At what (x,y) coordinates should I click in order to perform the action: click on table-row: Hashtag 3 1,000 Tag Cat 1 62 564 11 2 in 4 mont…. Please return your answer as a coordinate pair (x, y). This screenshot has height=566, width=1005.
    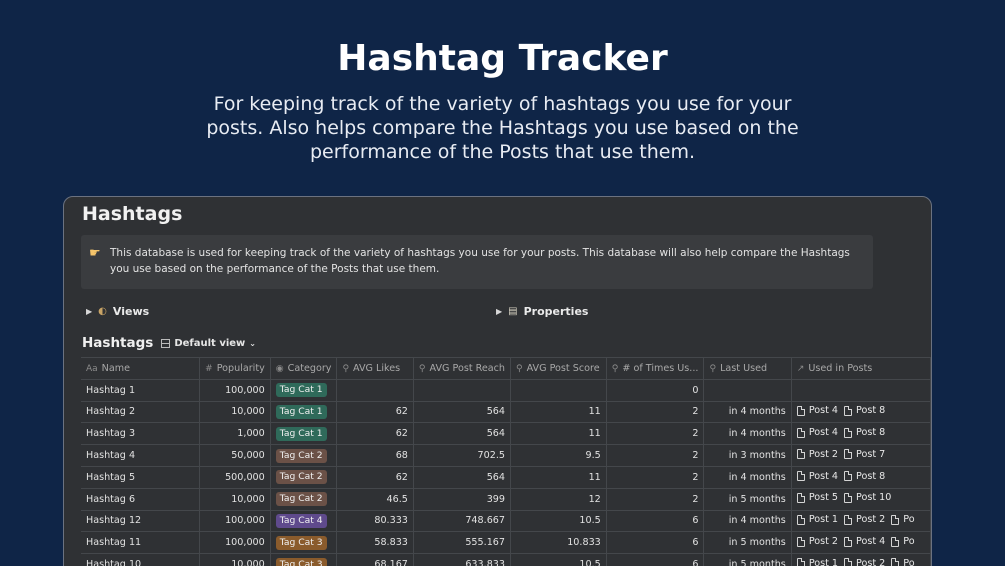
    Looking at the image, I should click on (506, 434).